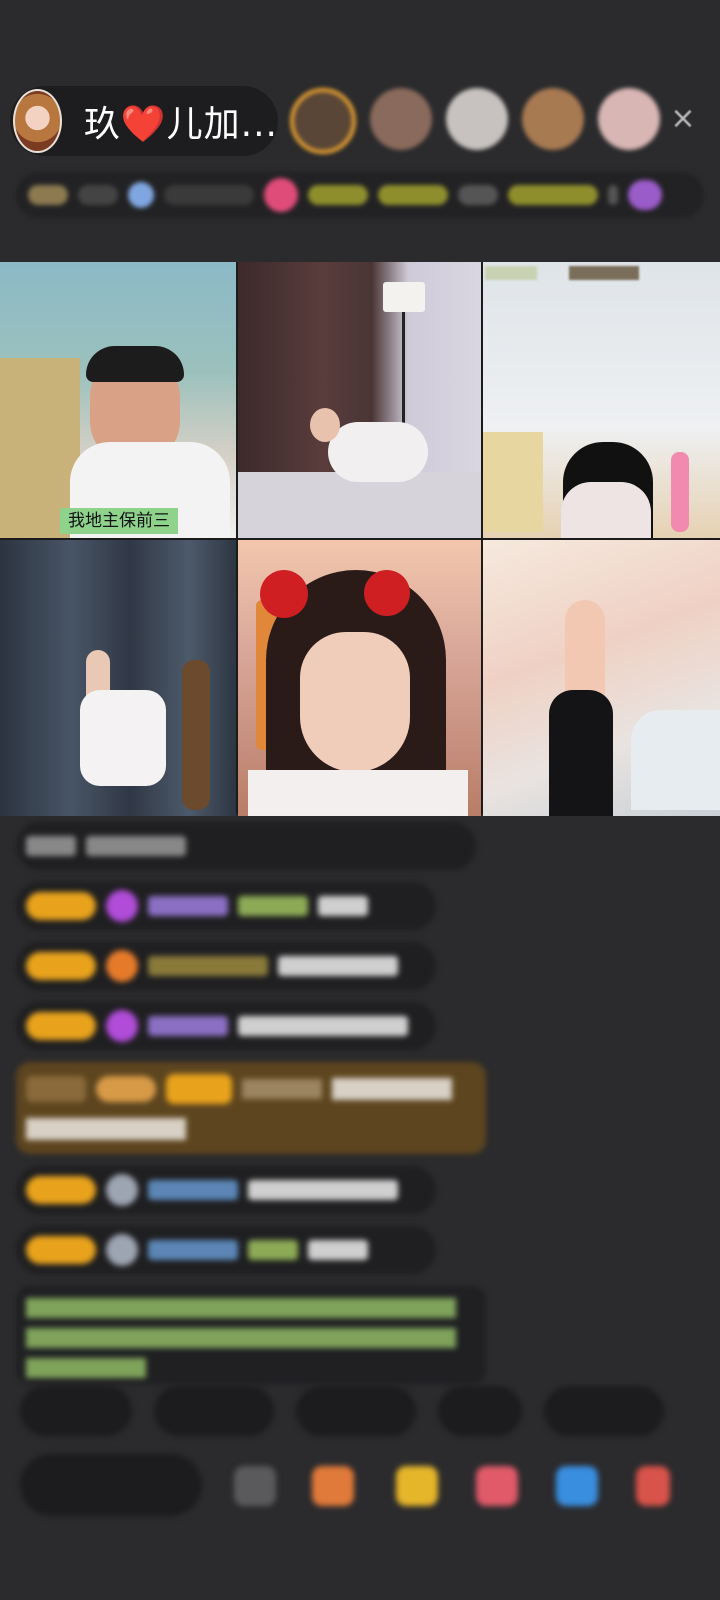 This screenshot has height=1600, width=720. What do you see at coordinates (111, 1485) in the screenshot?
I see `comment-input` at bounding box center [111, 1485].